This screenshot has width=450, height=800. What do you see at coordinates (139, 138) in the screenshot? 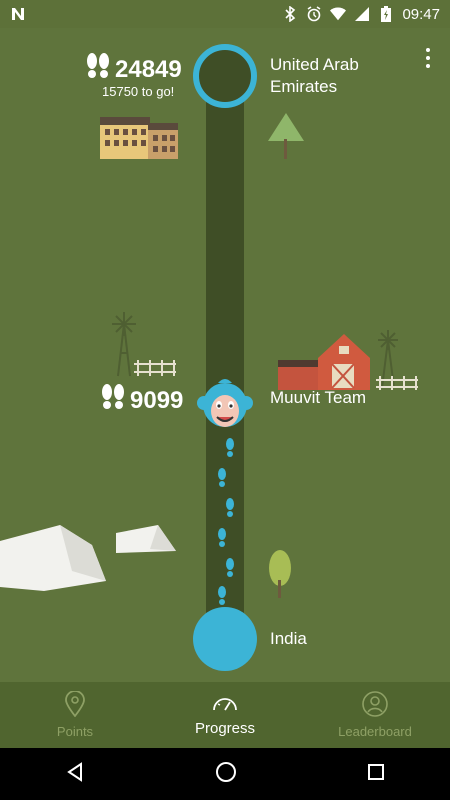
I see `townhouses-illustration` at bounding box center [139, 138].